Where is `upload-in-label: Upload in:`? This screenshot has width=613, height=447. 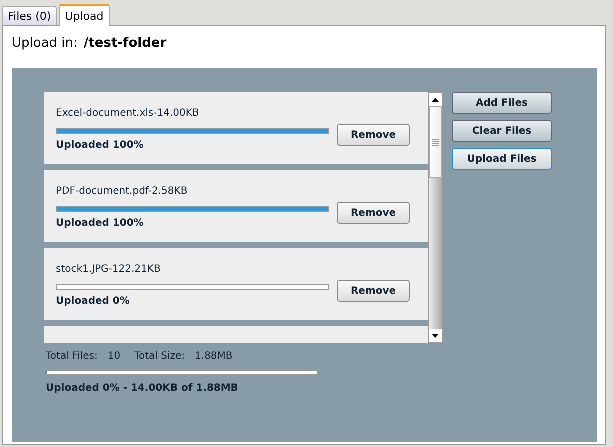
upload-in-label: Upload in: is located at coordinates (45, 44).